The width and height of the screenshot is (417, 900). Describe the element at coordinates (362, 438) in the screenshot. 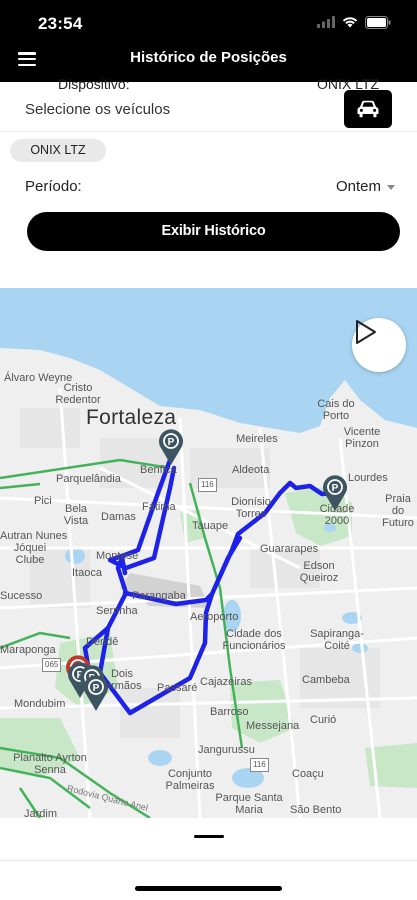

I see `map-label: Vicente Pinzon` at that location.